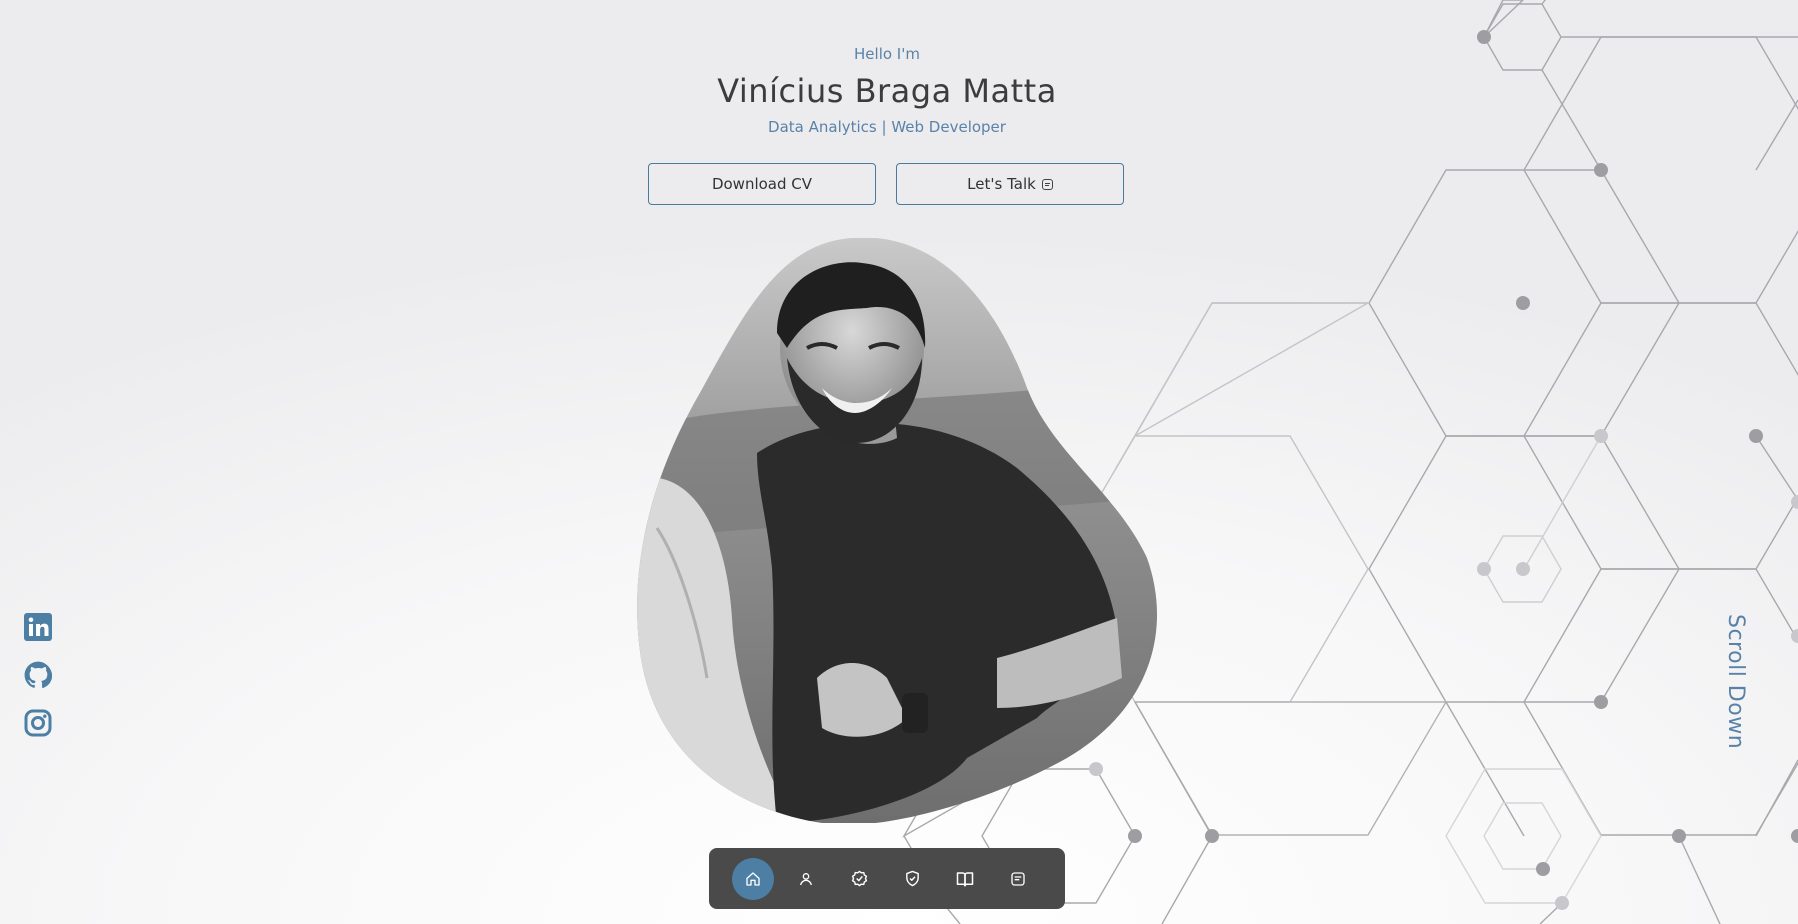 The width and height of the screenshot is (1798, 924). I want to click on nav-about, so click(806, 879).